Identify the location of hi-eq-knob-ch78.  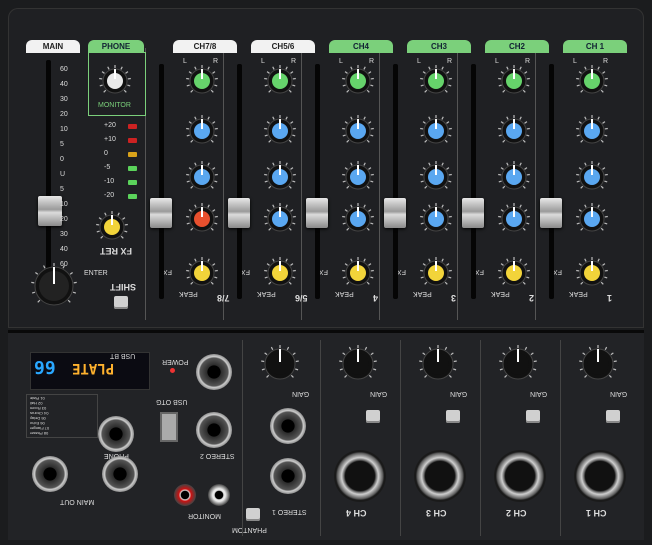
(202, 131).